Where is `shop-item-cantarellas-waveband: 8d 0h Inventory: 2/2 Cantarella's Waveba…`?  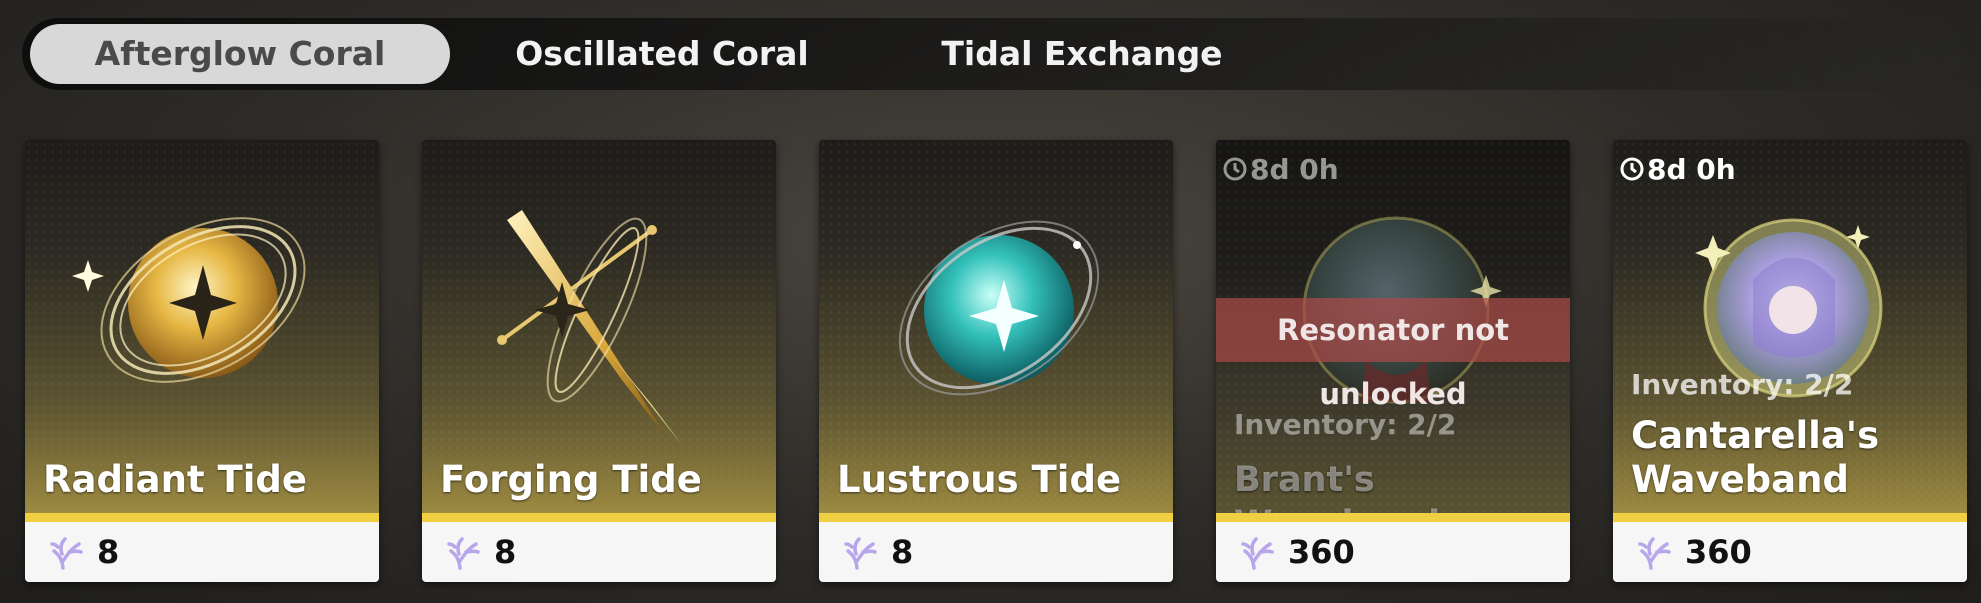 shop-item-cantarellas-waveband: 8d 0h Inventory: 2/2 Cantarella's Waveba… is located at coordinates (1790, 361).